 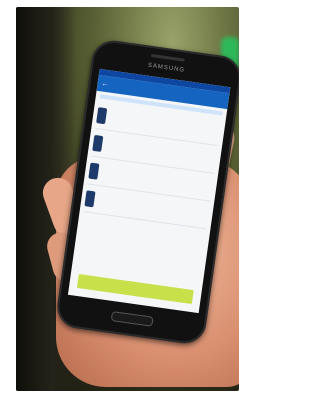 What do you see at coordinates (135, 289) in the screenshot?
I see `checkout-button` at bounding box center [135, 289].